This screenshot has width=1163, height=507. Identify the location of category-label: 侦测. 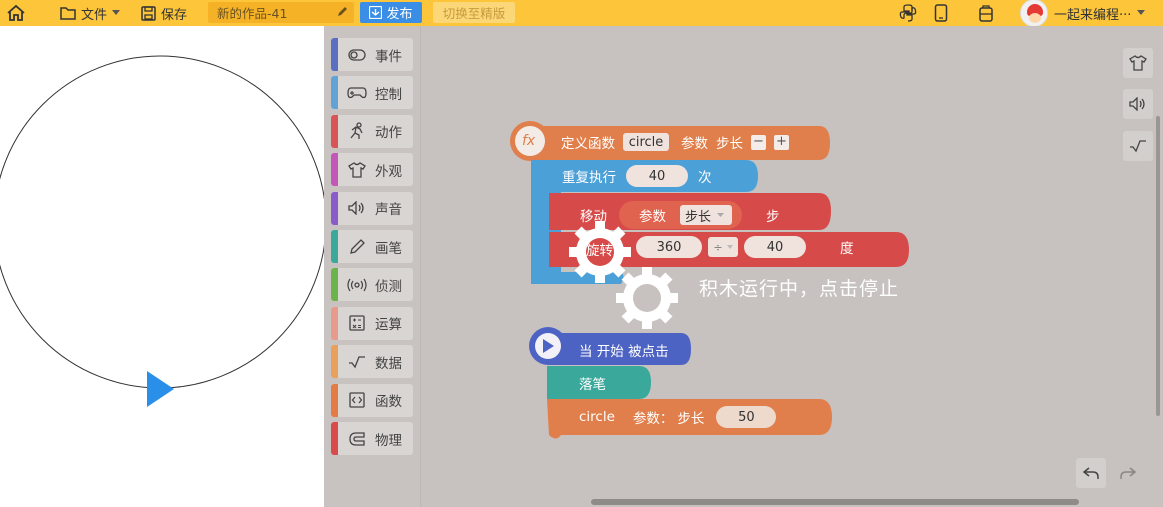
(388, 286).